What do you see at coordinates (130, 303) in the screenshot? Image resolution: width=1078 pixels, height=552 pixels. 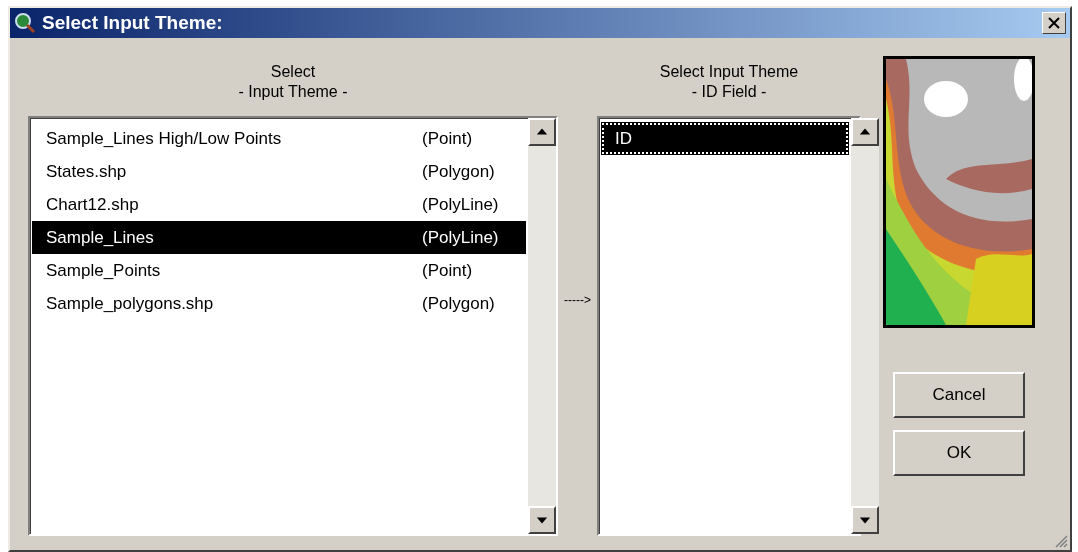 I see `theme-name: Sample_polygons.shp` at bounding box center [130, 303].